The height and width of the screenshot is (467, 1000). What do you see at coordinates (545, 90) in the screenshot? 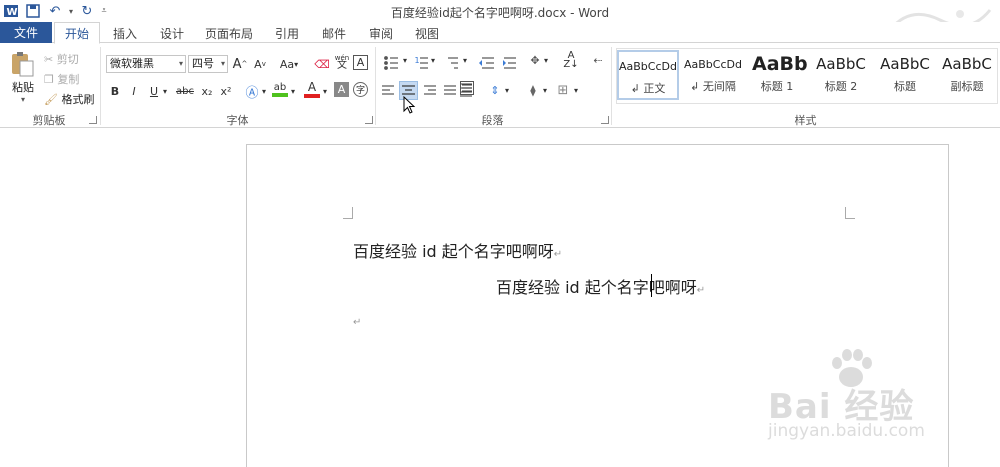
I see `shading-dropdown-icon: ▾` at bounding box center [545, 90].